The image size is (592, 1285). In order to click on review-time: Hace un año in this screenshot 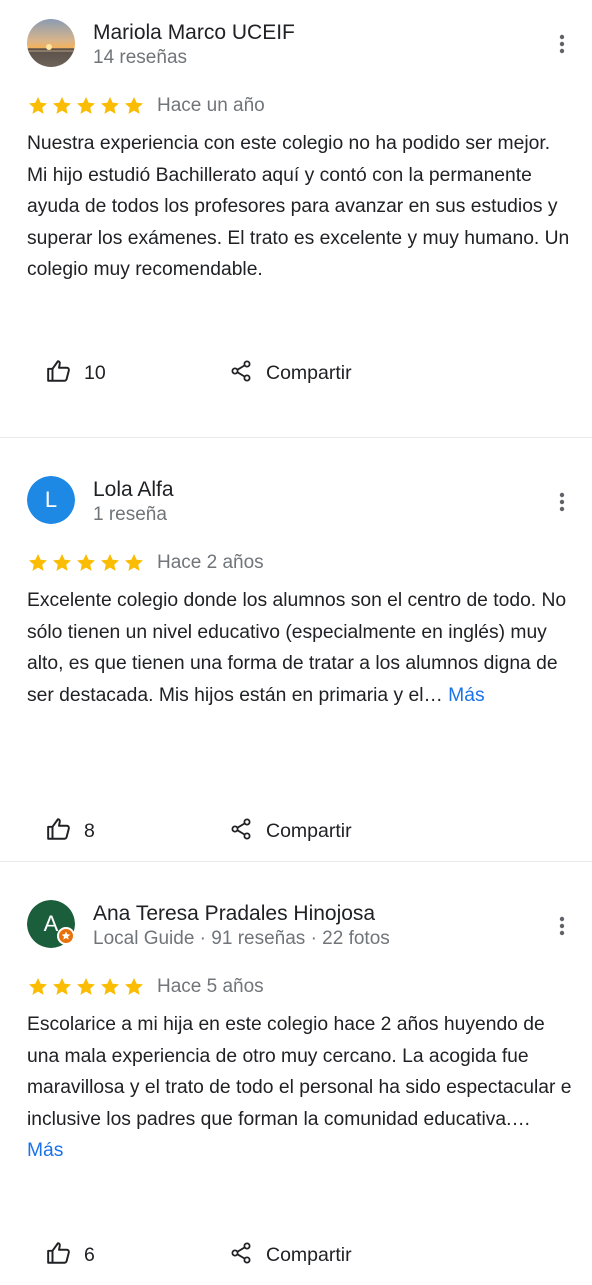, I will do `click(211, 105)`.